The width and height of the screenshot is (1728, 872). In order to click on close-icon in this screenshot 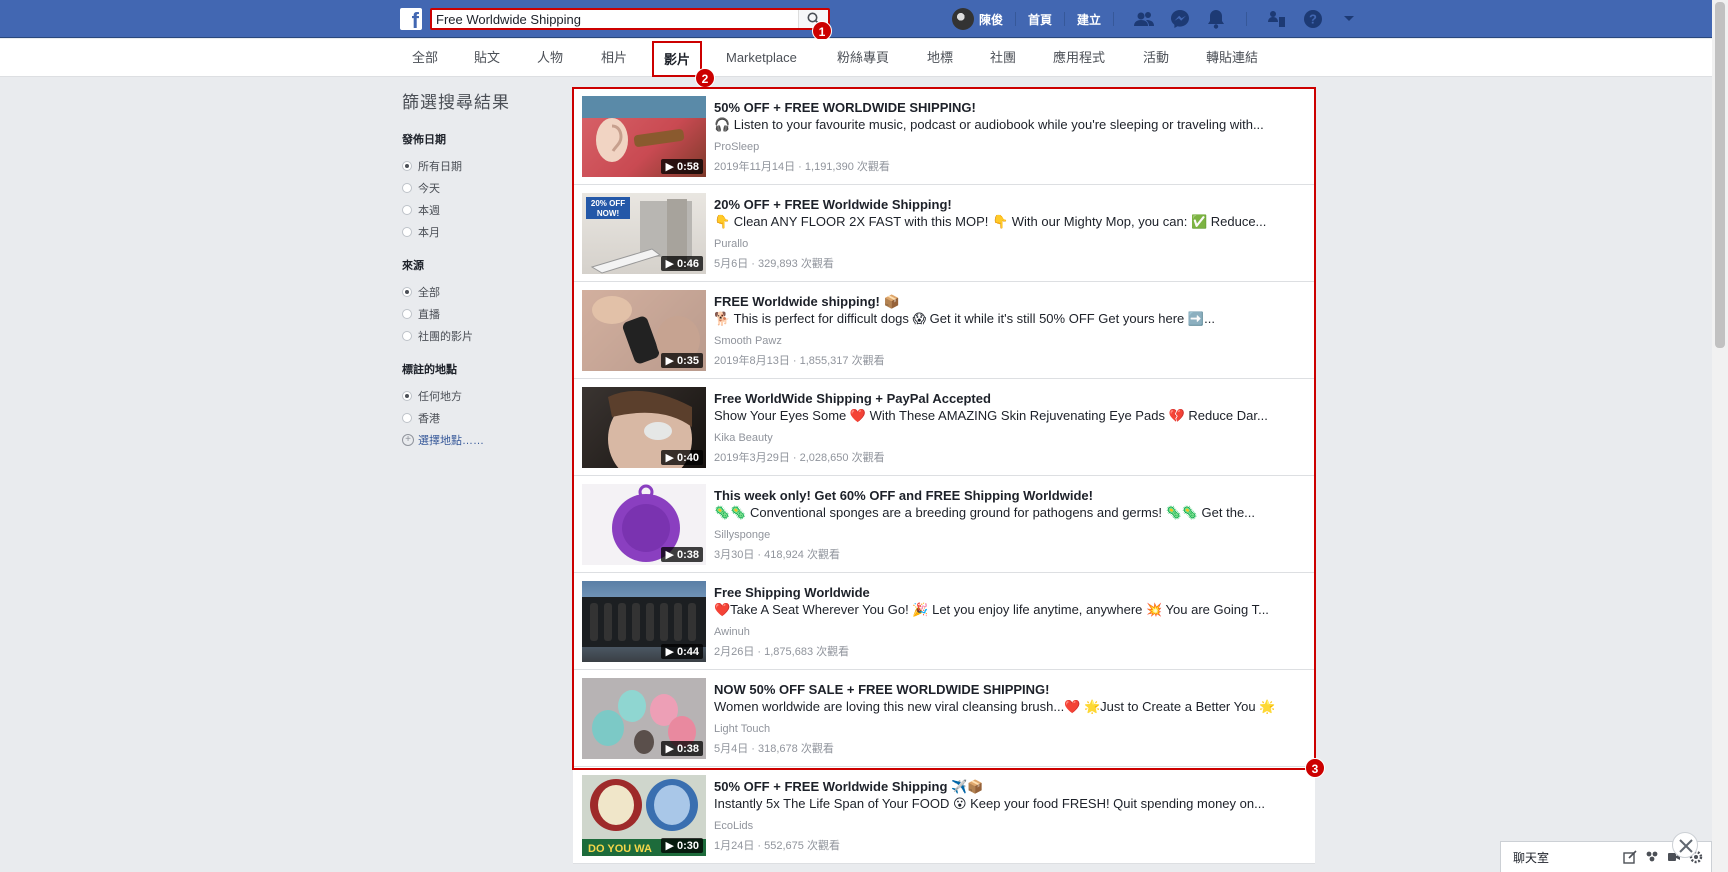, I will do `click(1686, 846)`.